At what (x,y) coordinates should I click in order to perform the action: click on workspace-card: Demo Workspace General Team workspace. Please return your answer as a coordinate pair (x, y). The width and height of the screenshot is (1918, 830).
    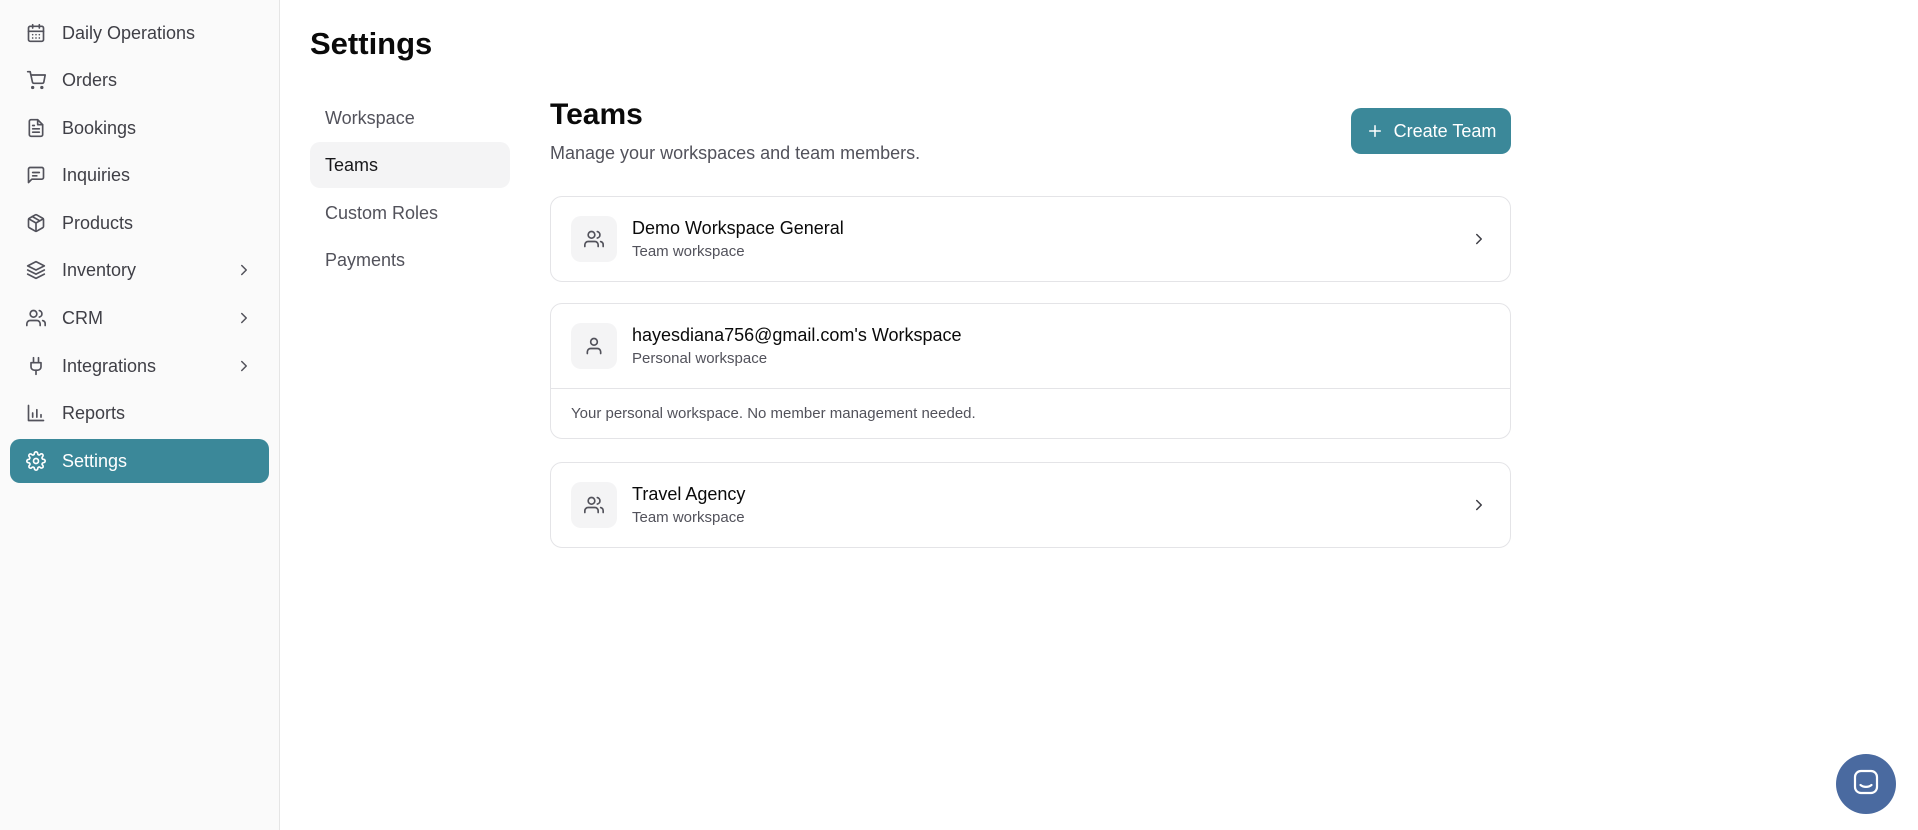
    Looking at the image, I should click on (1030, 239).